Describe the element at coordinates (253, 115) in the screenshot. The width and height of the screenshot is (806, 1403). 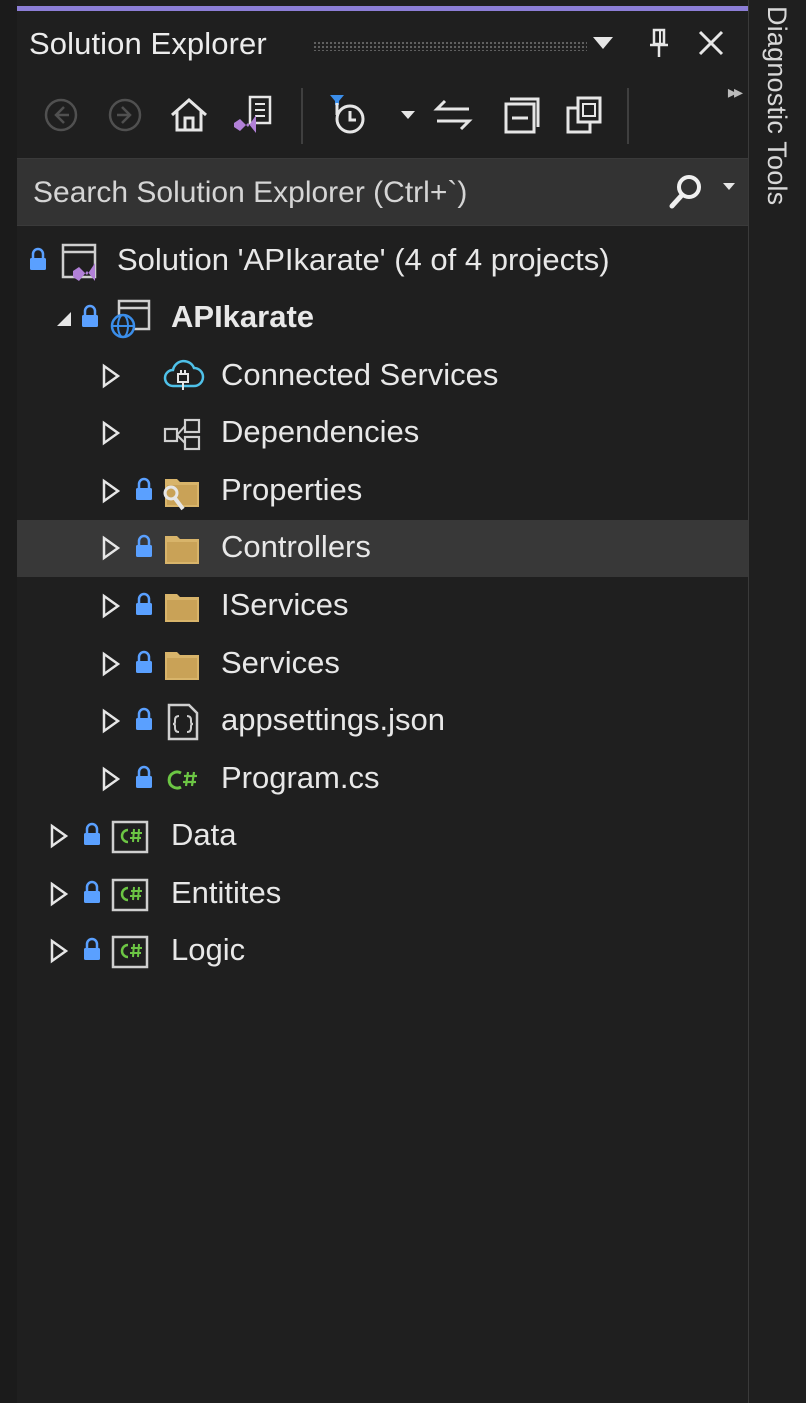
I see `switch-views-icon` at that location.